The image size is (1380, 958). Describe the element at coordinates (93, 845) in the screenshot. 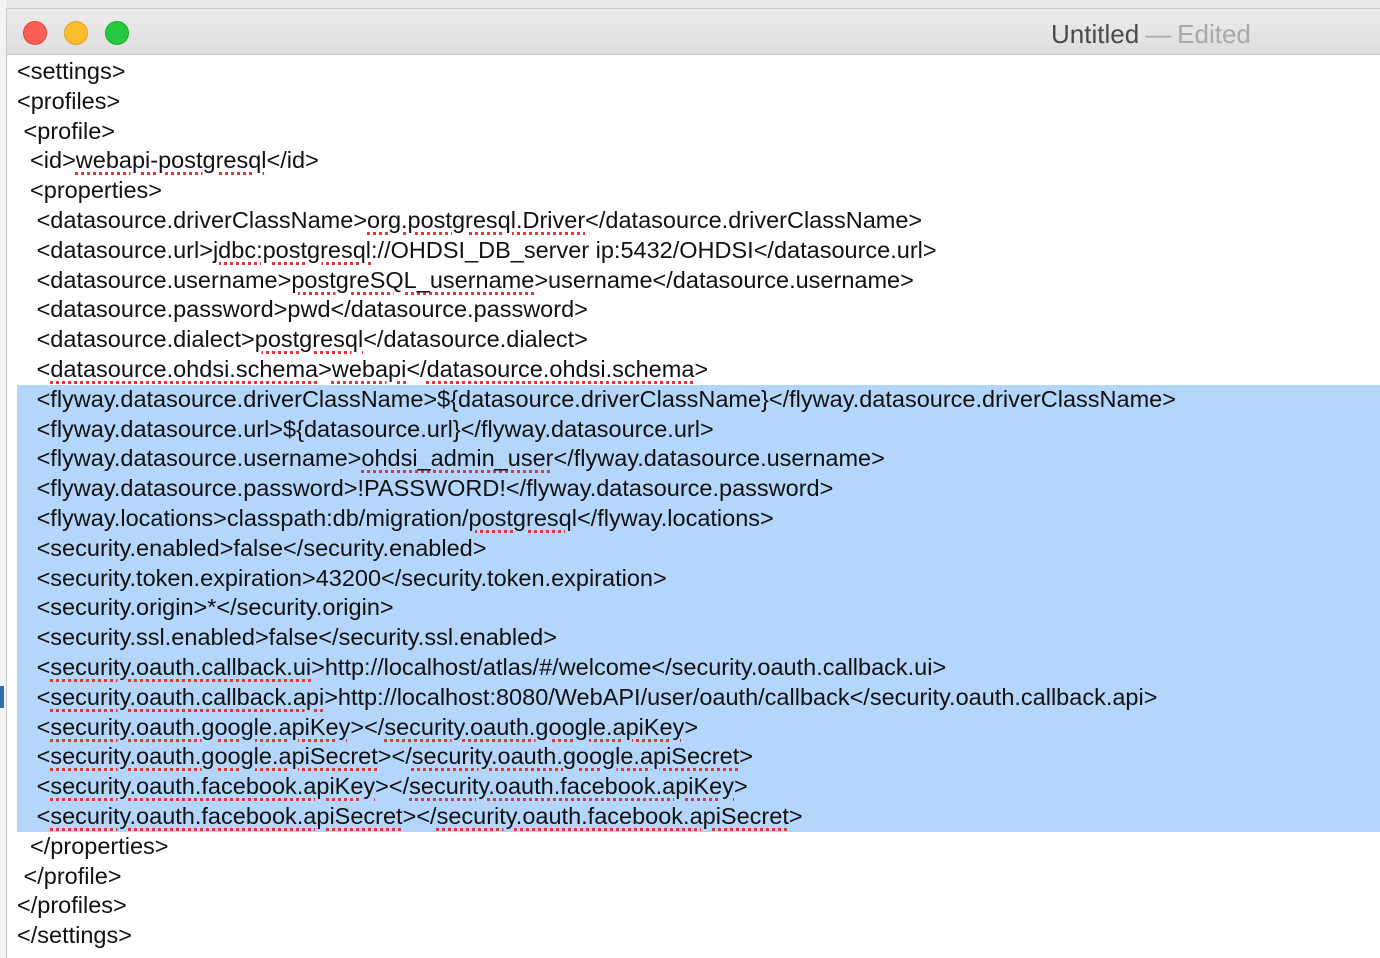

I see `text-segment: </properties>` at that location.